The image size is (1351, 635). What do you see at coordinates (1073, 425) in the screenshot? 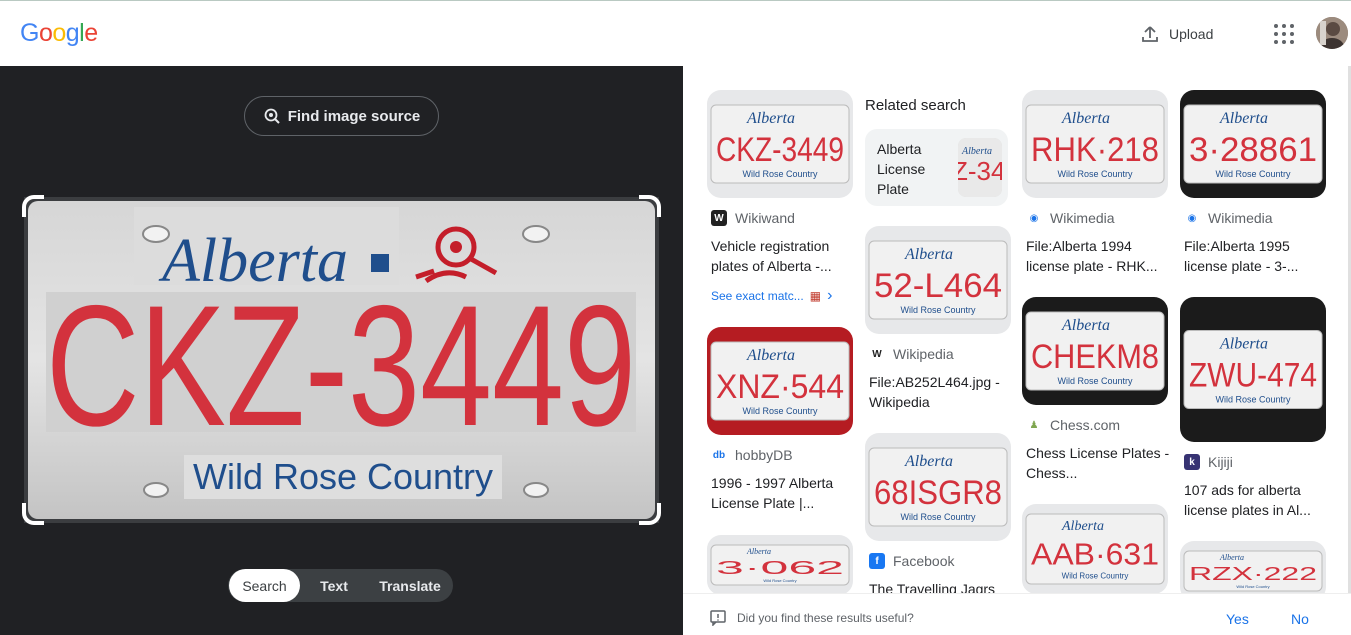
I see `result-source: ♟ Chess.com` at bounding box center [1073, 425].